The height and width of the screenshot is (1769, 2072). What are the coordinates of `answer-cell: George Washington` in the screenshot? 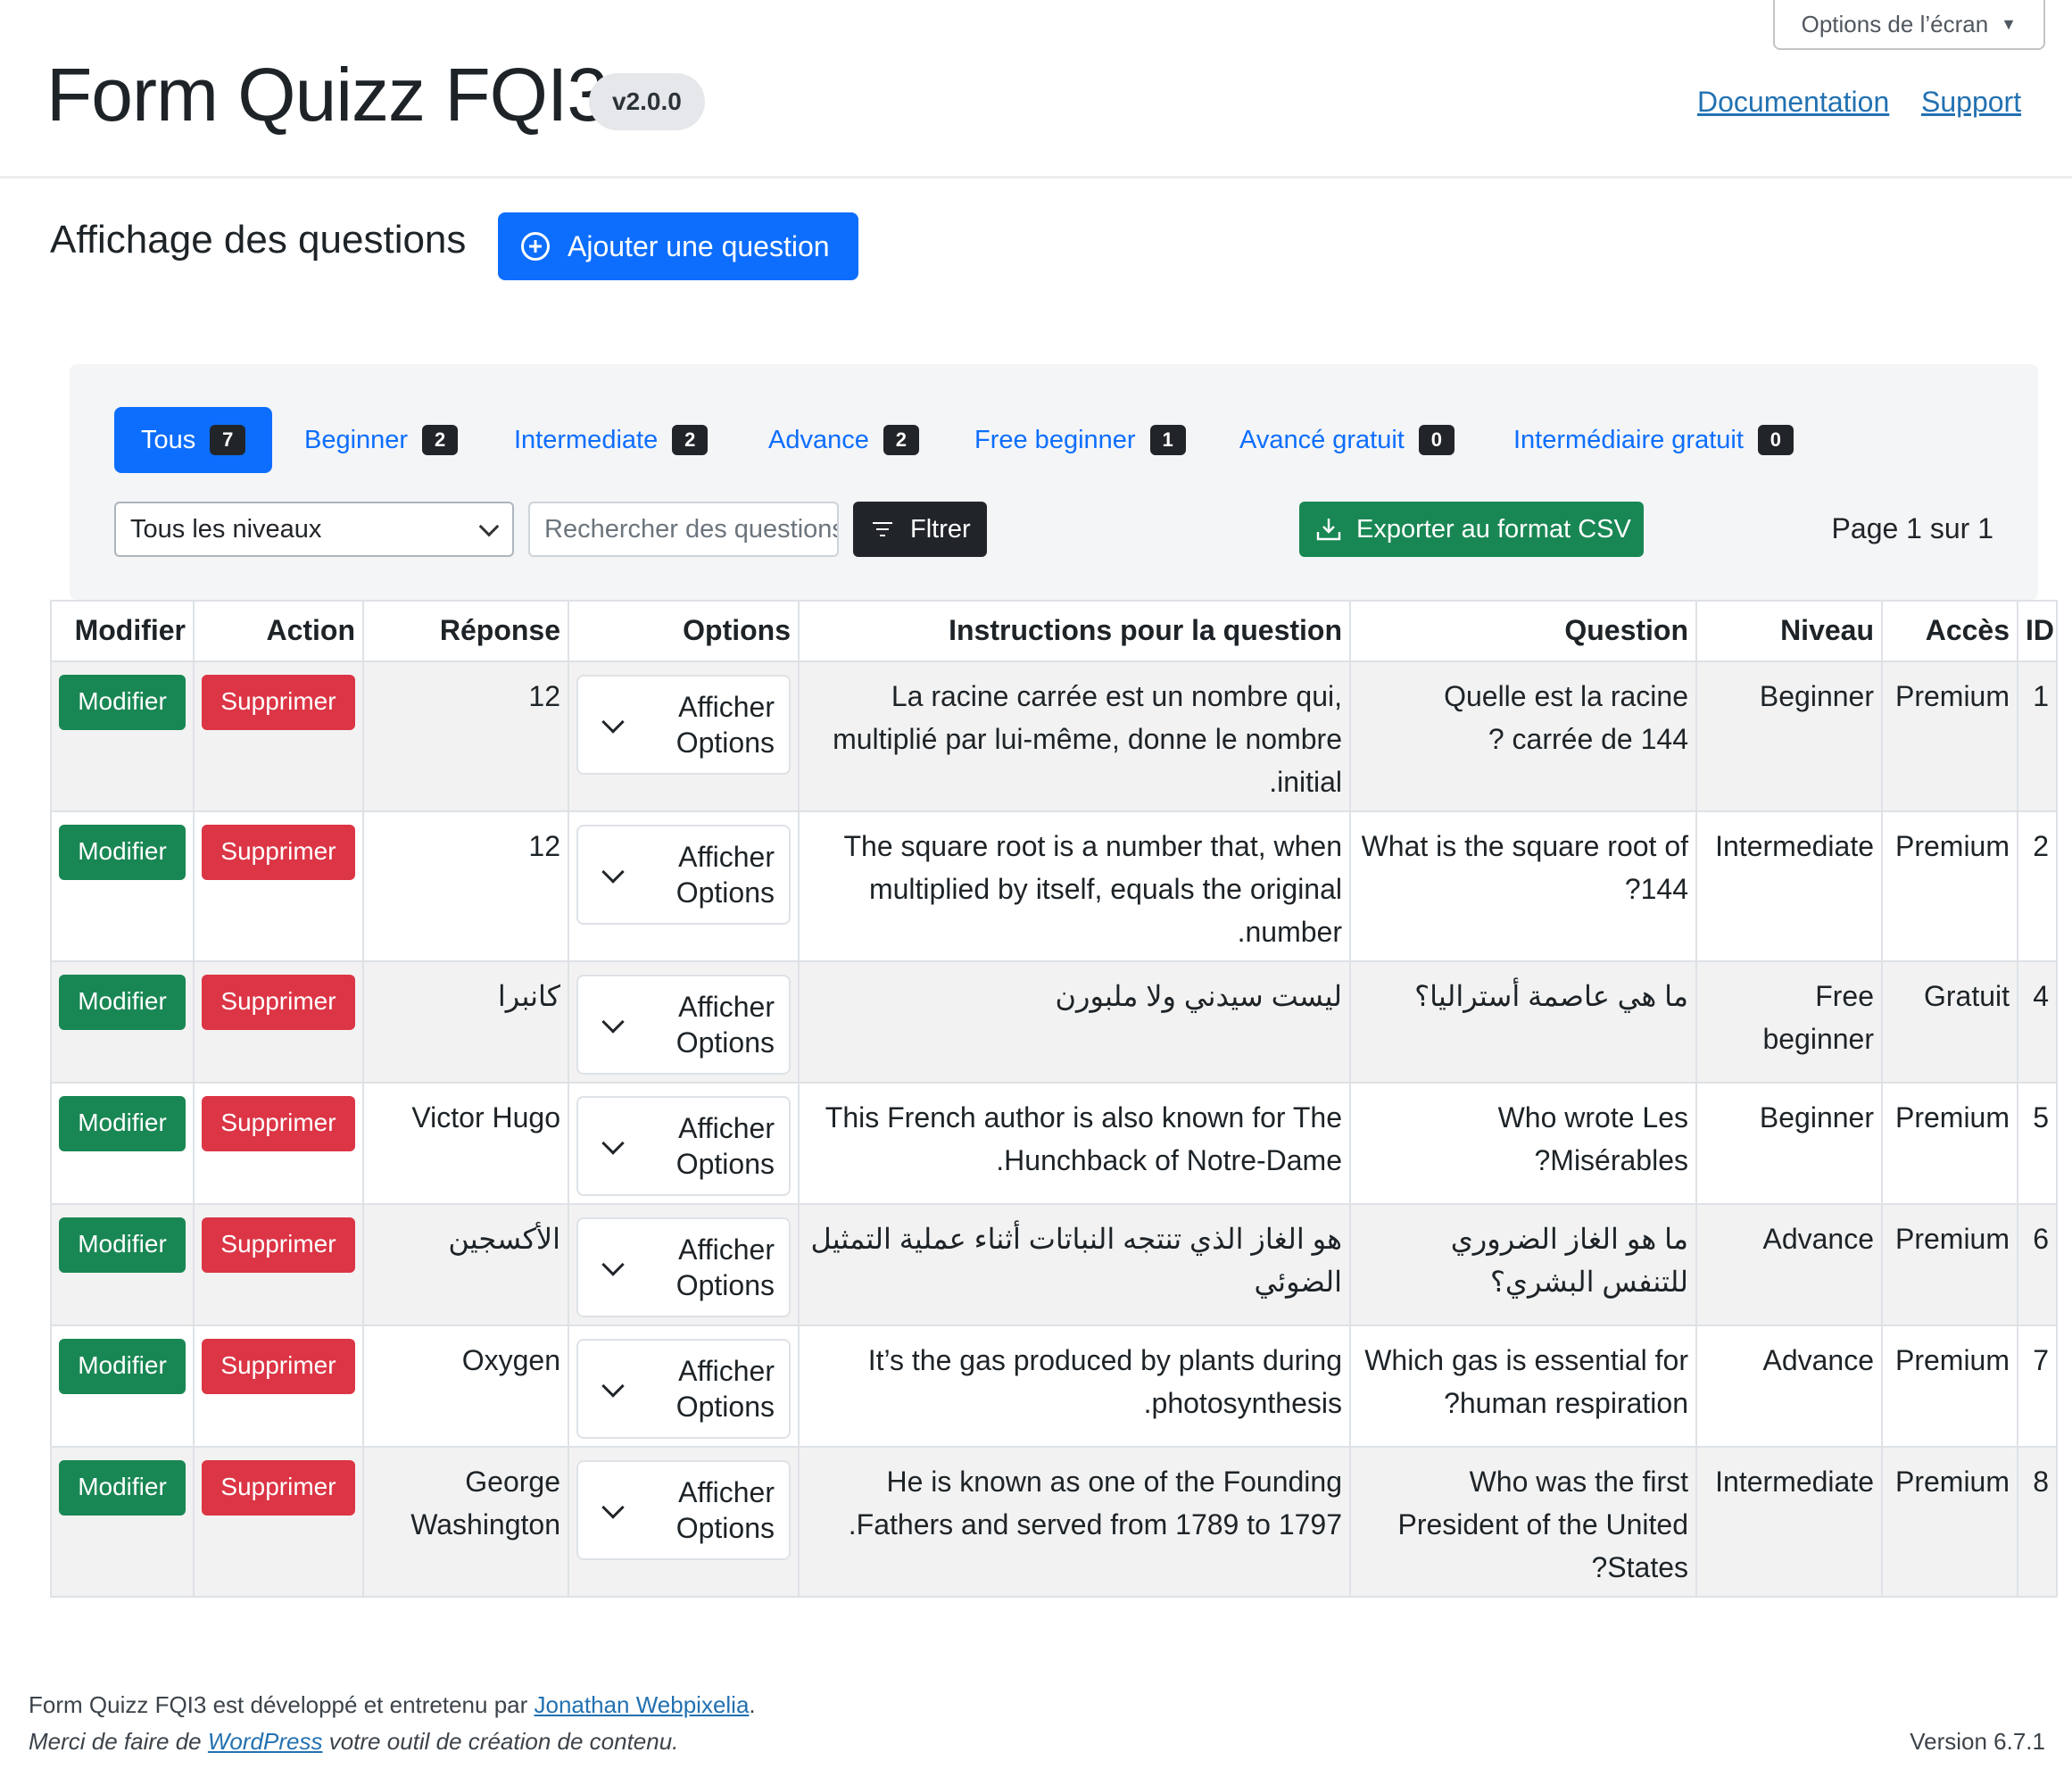 It's located at (465, 1522).